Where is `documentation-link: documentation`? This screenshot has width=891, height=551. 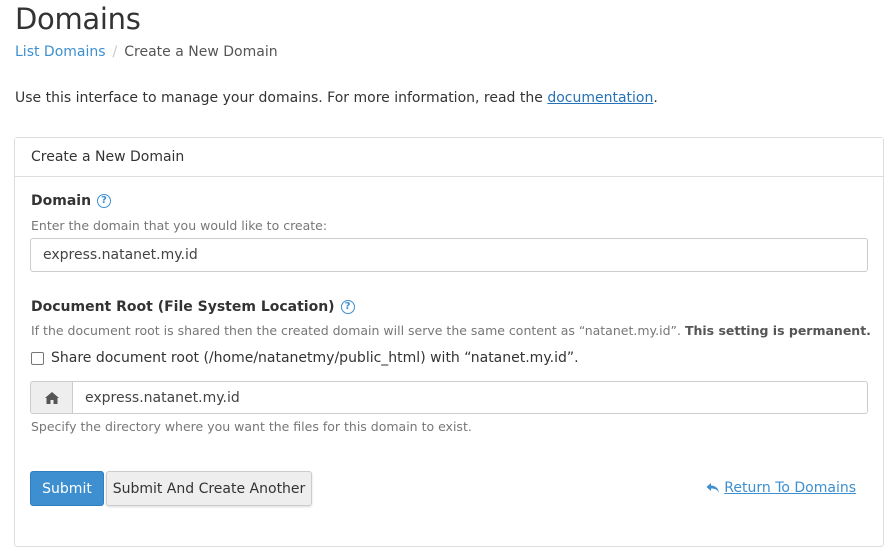
documentation-link: documentation is located at coordinates (600, 98).